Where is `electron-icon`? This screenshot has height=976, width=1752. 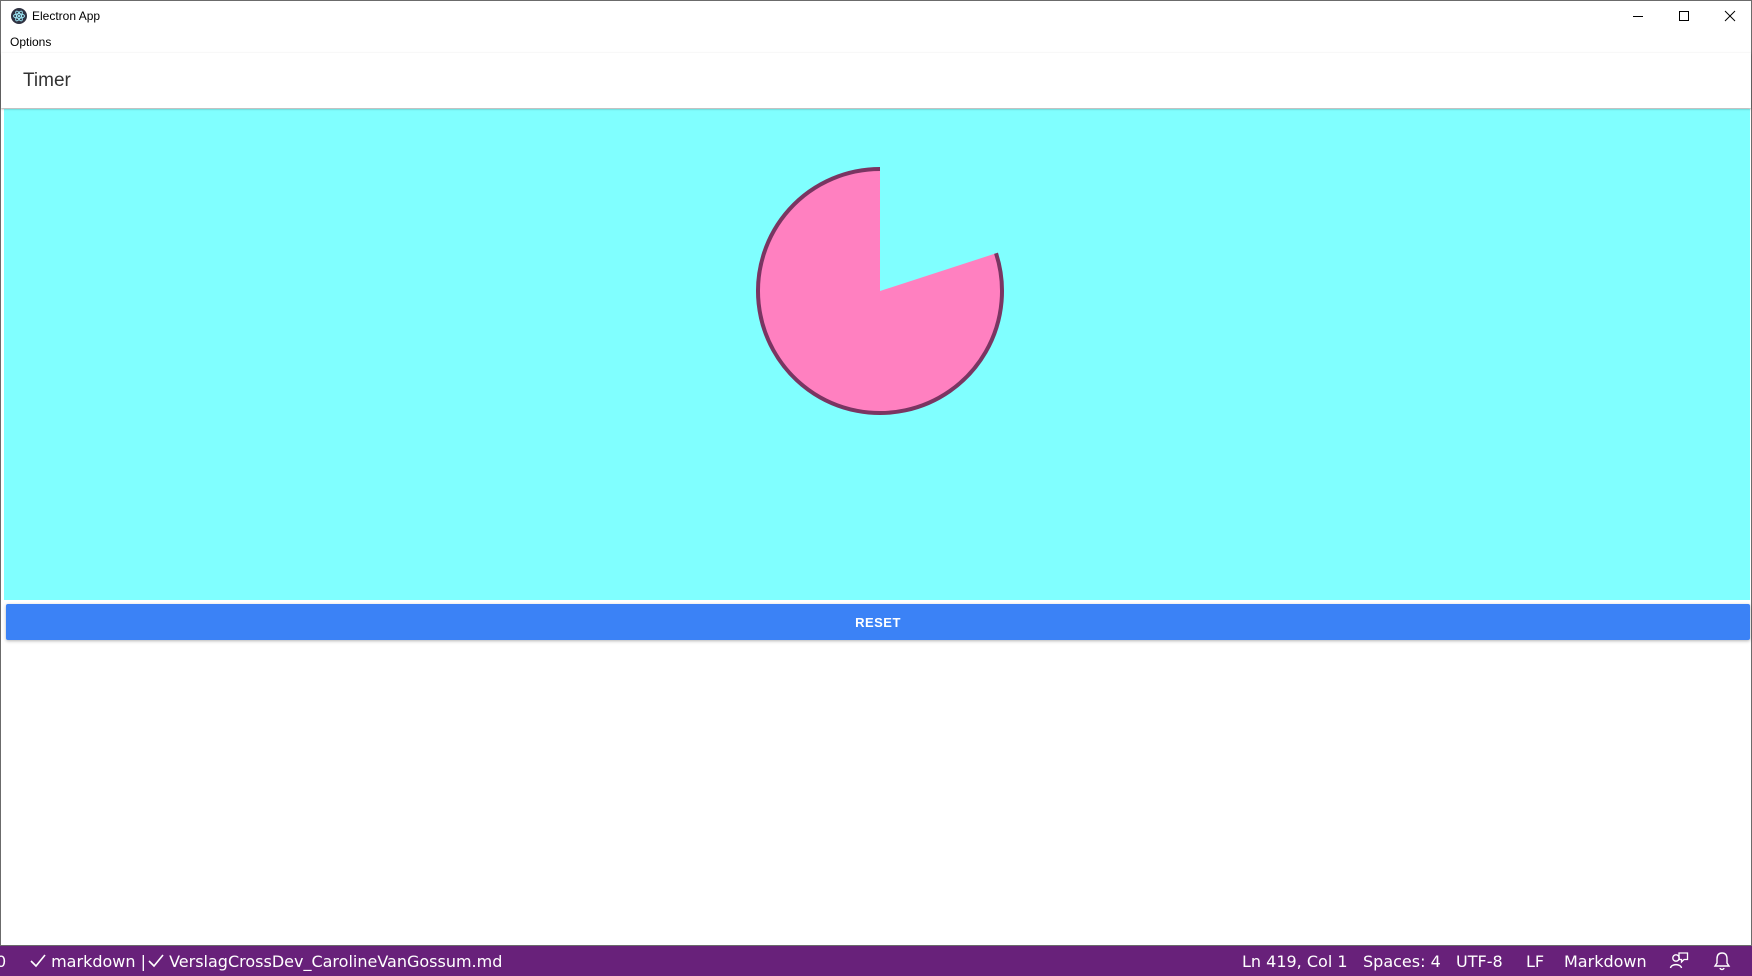 electron-icon is located at coordinates (19, 16).